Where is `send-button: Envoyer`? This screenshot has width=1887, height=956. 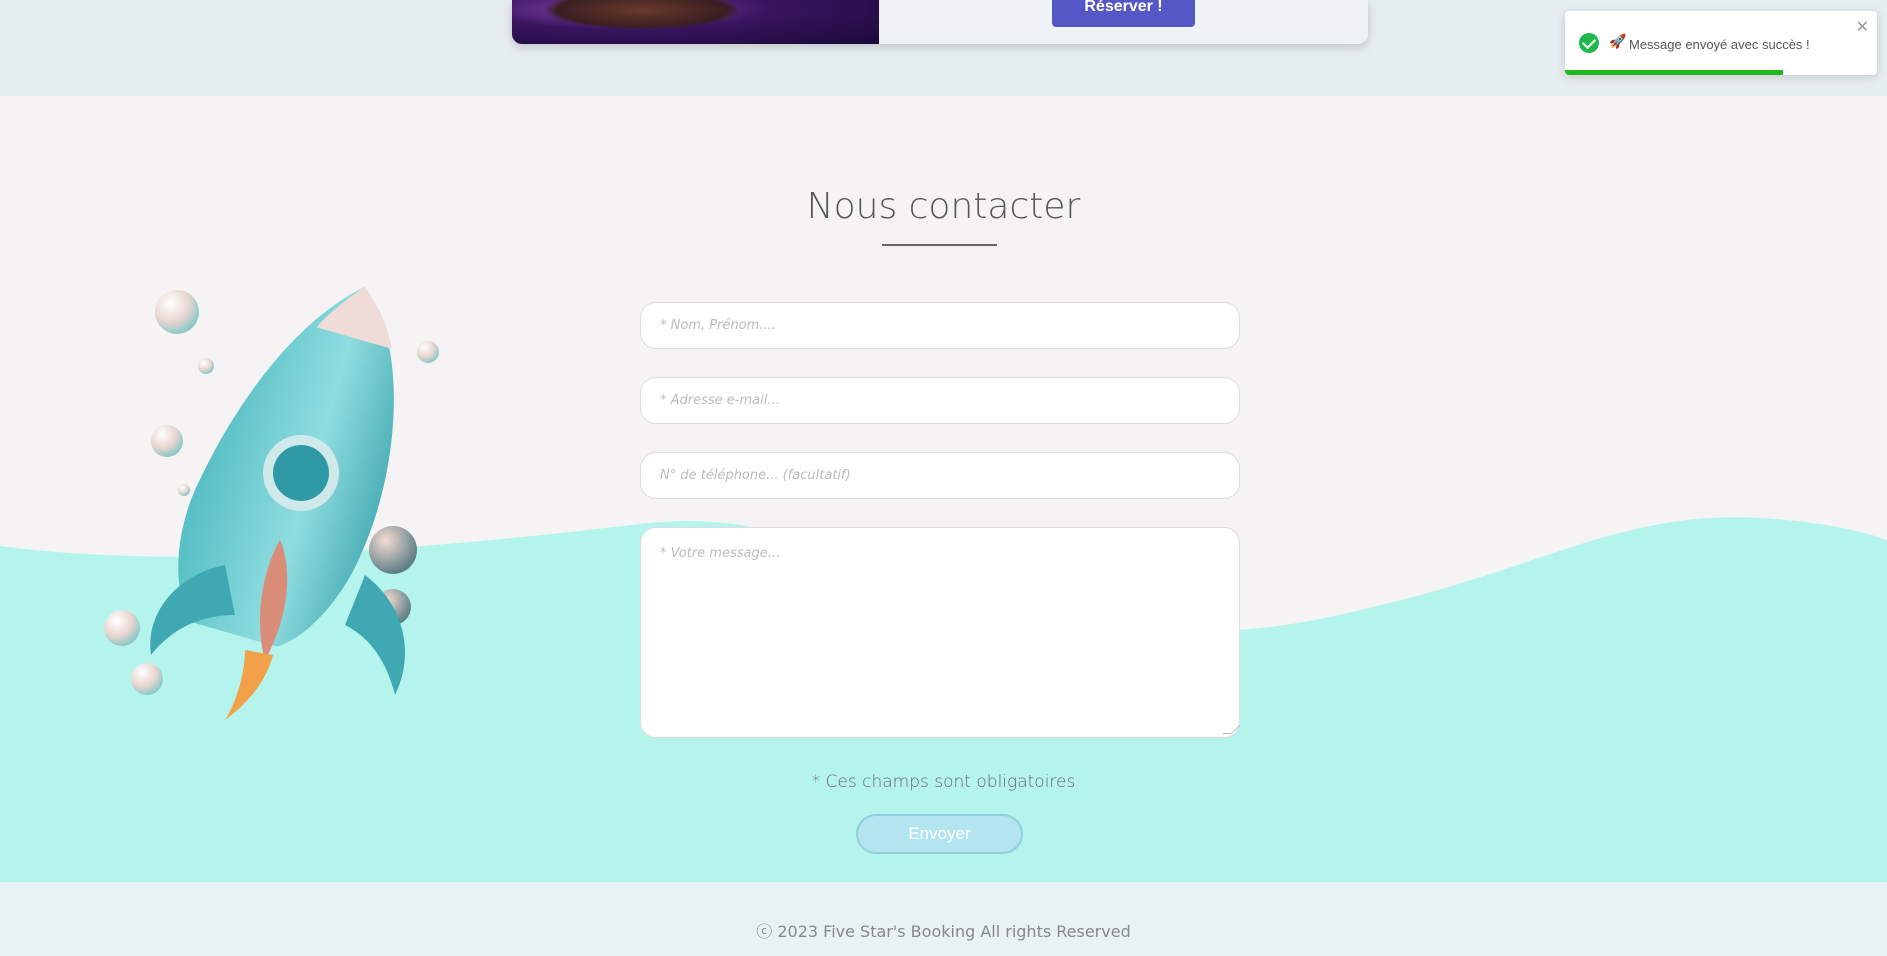 send-button: Envoyer is located at coordinates (939, 834).